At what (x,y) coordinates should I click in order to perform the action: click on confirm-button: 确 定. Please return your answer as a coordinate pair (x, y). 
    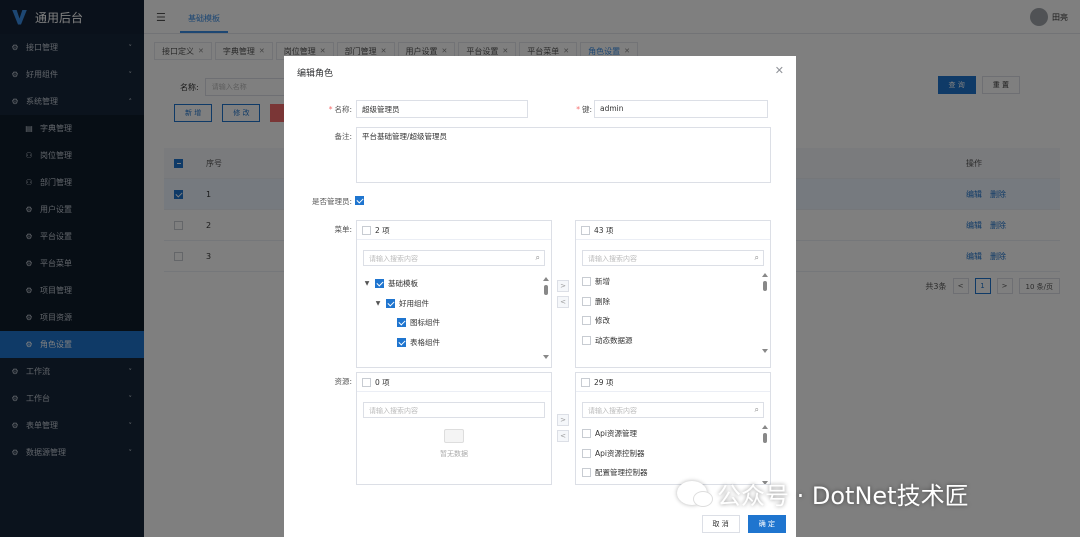
    Looking at the image, I should click on (766, 524).